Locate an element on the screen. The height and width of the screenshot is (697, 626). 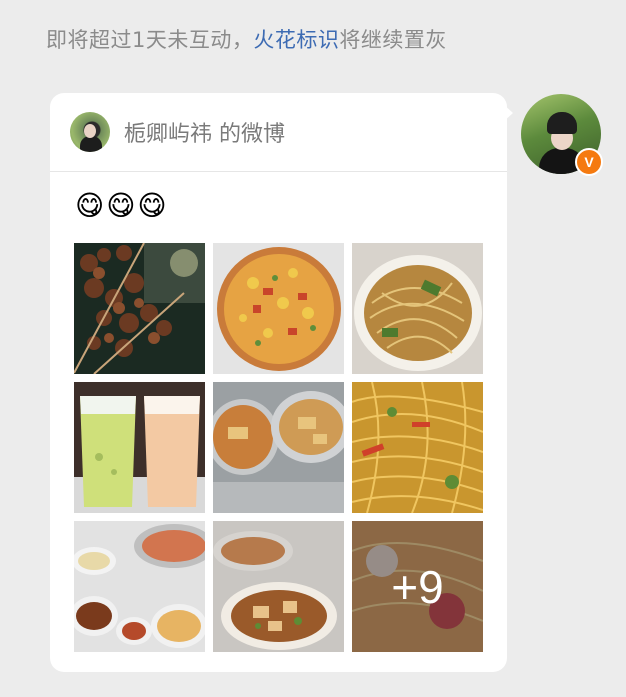
soup-bowl-photo is located at coordinates (278, 586).